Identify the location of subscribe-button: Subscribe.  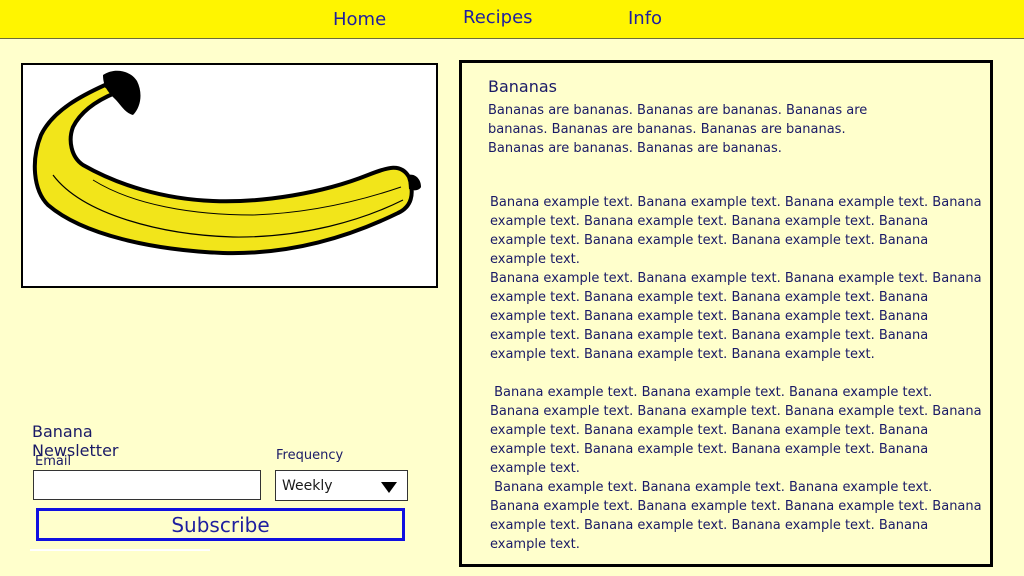
(220, 524).